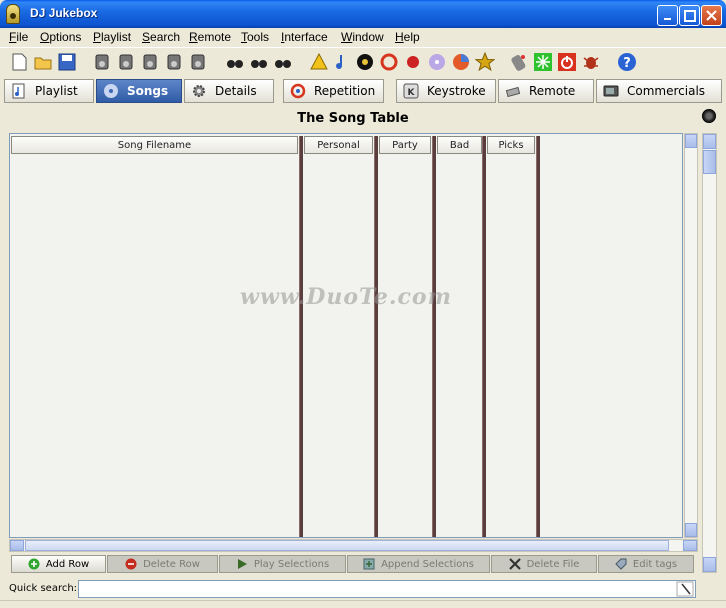 The height and width of the screenshot is (608, 726). I want to click on keyboard-key-icon: K, so click(411, 91).